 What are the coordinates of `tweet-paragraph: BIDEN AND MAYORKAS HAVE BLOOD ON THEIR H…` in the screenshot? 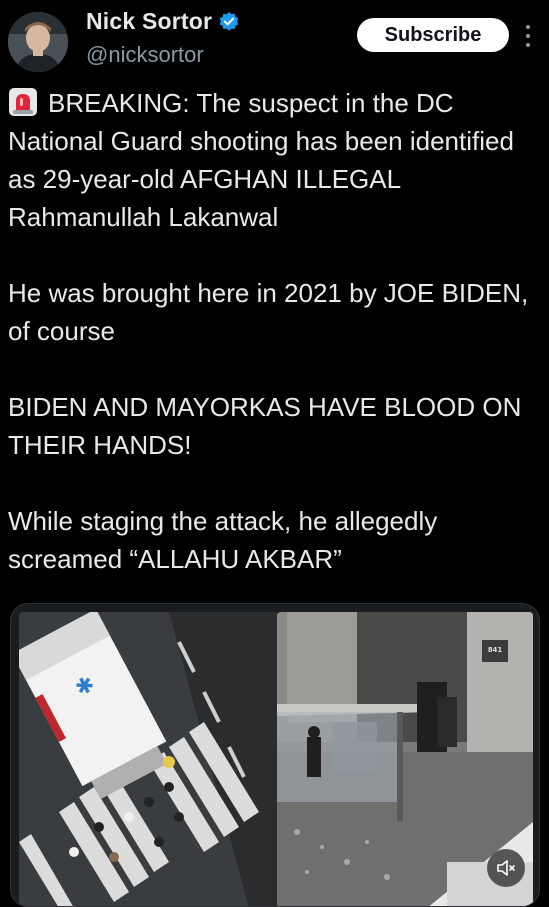 It's located at (265, 426).